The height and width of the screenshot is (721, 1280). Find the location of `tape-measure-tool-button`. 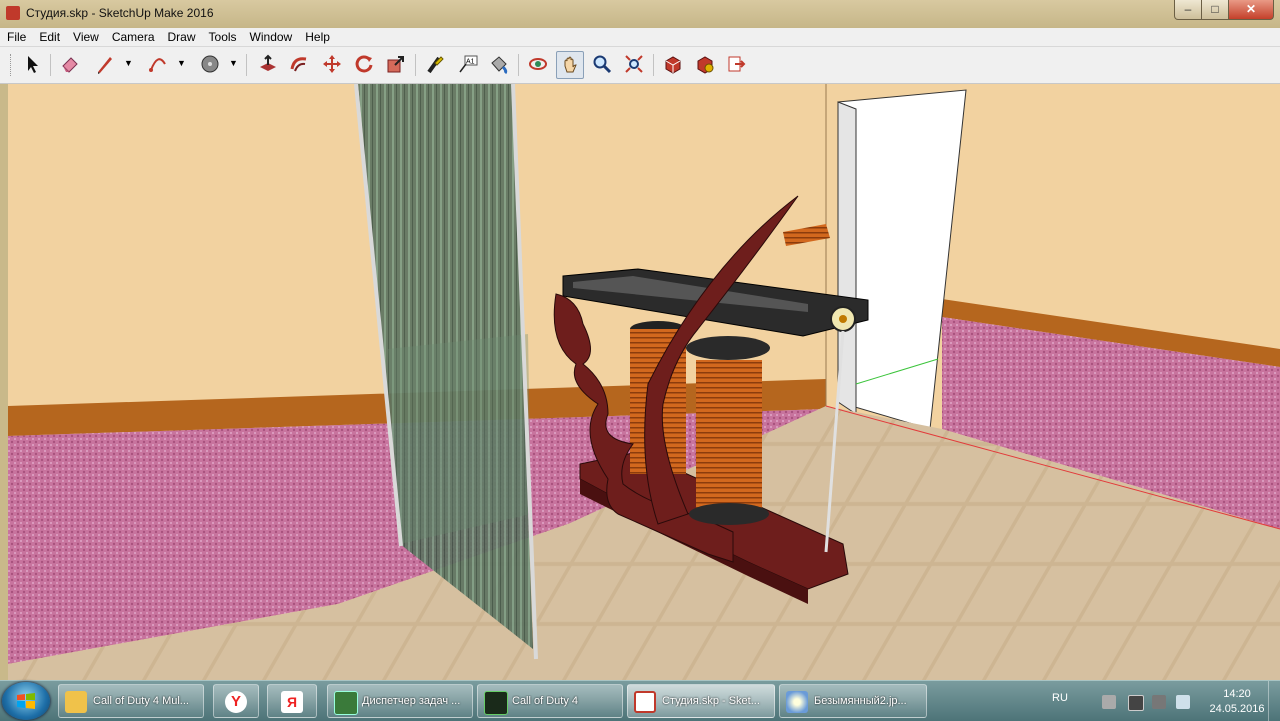

tape-measure-tool-button is located at coordinates (435, 64).